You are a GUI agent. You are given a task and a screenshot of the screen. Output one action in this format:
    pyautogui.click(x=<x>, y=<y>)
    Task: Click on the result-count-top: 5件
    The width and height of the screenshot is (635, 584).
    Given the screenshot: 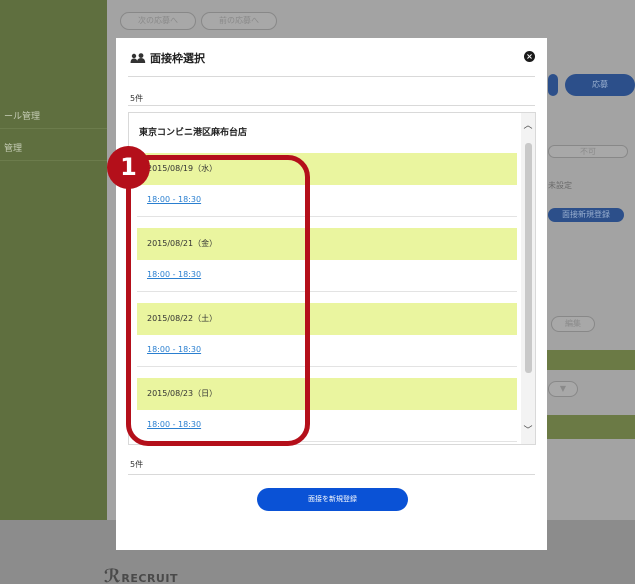 What is the action you would take?
    pyautogui.click(x=137, y=98)
    